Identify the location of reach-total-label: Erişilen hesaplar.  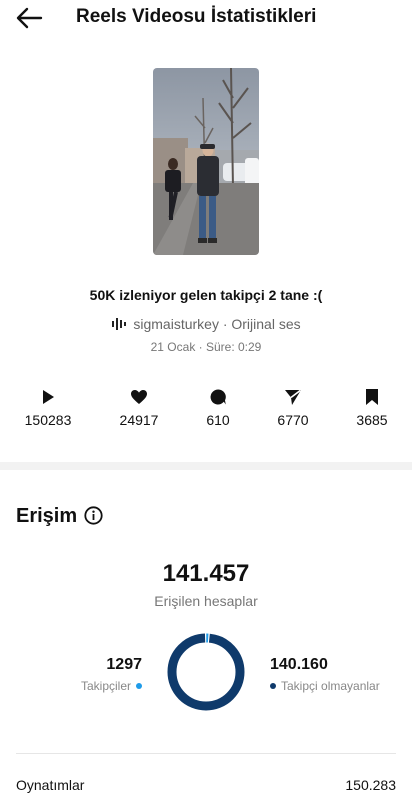
(206, 601).